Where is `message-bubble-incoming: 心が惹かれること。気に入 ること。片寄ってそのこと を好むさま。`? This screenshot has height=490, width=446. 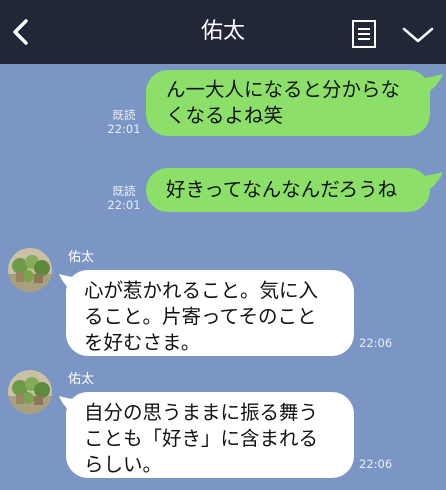 message-bubble-incoming: 心が惹かれること。気に入 ること。片寄ってそのこと を好むさま。 is located at coordinates (210, 313).